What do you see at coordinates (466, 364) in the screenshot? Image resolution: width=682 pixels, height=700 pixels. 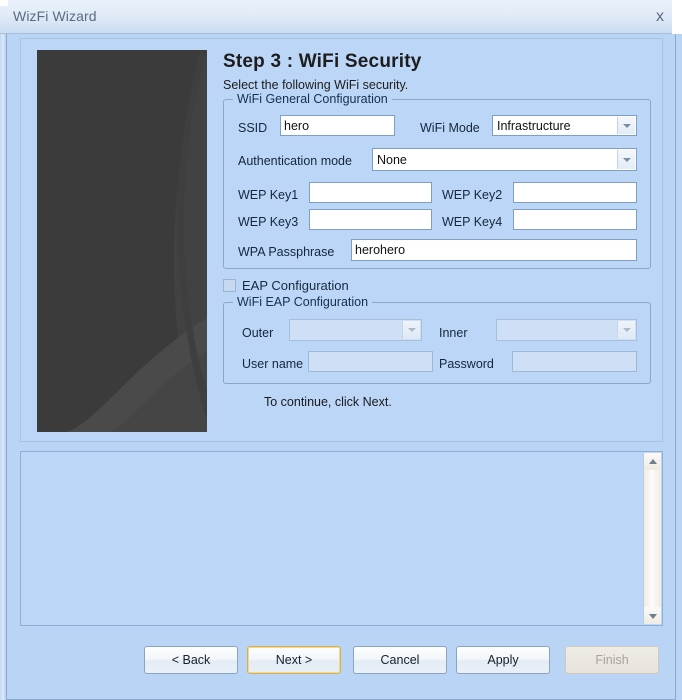 I see `password-label: Password` at bounding box center [466, 364].